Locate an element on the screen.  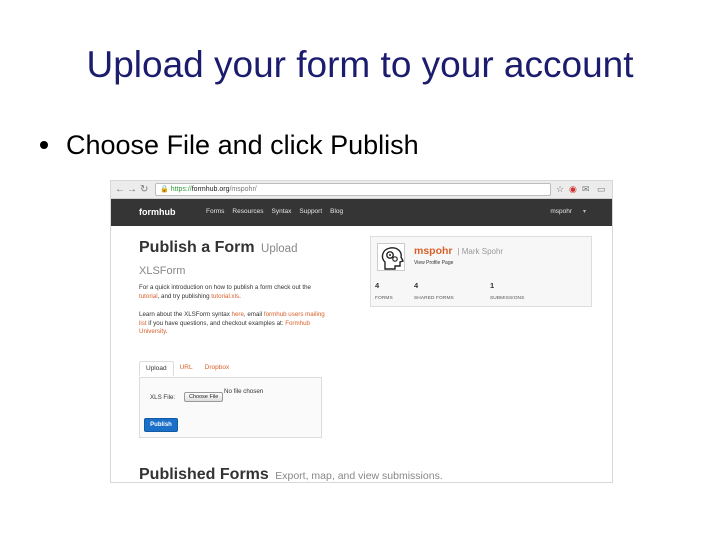
stat-shared-forms-value: 4 is located at coordinates (416, 285).